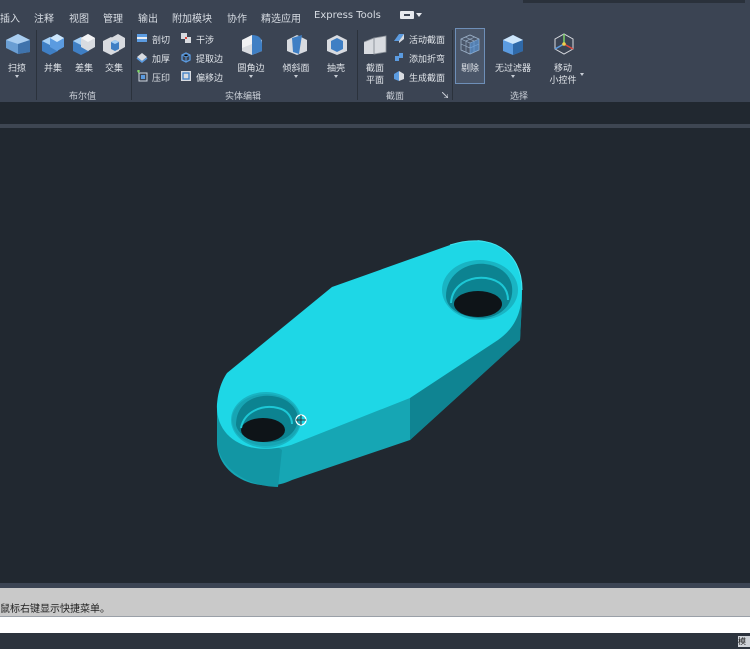 The width and height of the screenshot is (750, 649). Describe the element at coordinates (296, 58) in the screenshot. I see `taper-face-button: 倾斜面` at that location.